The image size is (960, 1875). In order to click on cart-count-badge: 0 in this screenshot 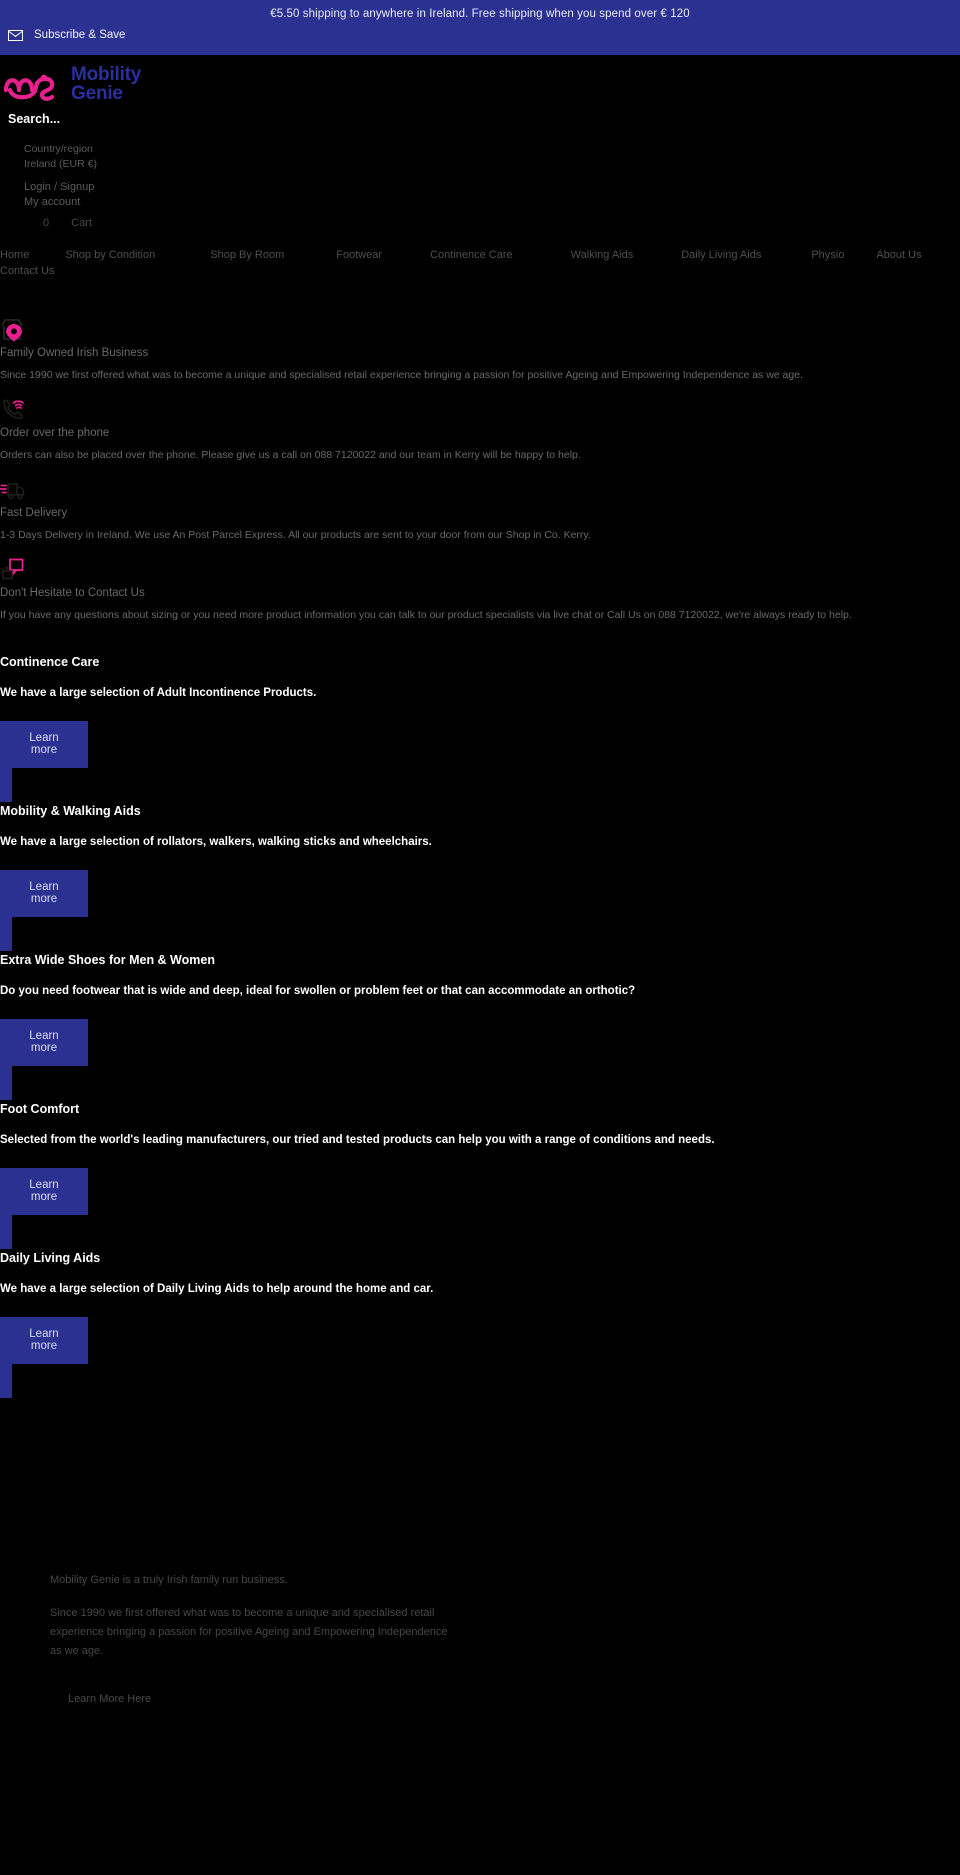, I will do `click(46, 223)`.